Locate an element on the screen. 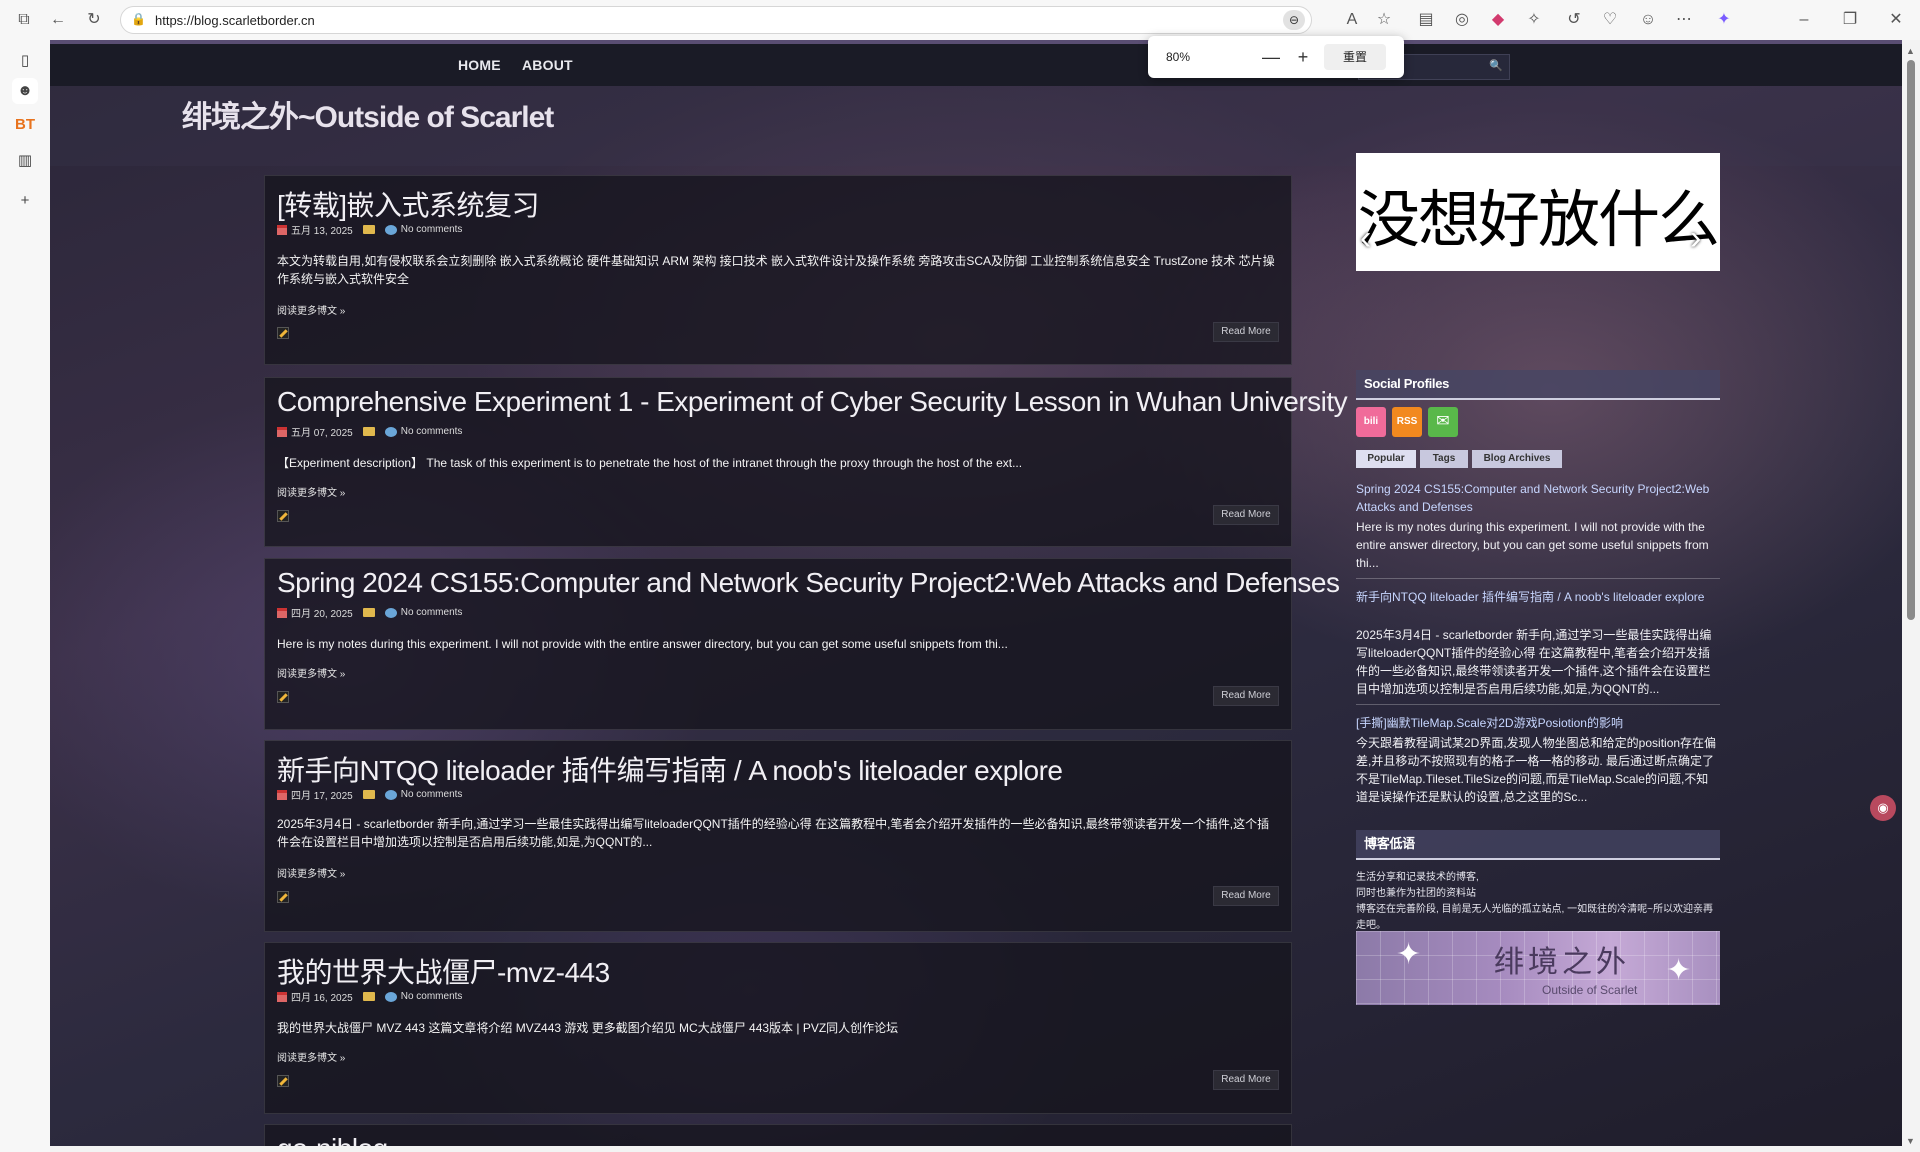  about-image-title: 绯境之外 is located at coordinates (1562, 962).